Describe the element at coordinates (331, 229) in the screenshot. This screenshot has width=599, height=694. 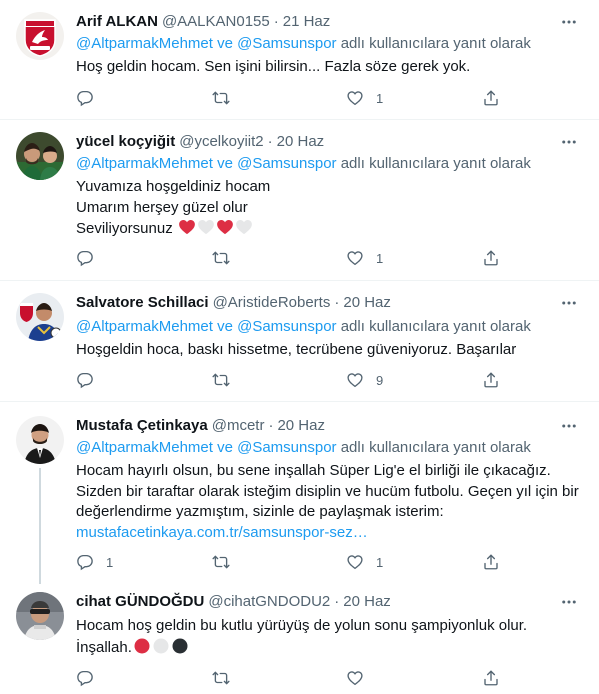
I see `tweet-text-line: Seviliyorsunuz` at that location.